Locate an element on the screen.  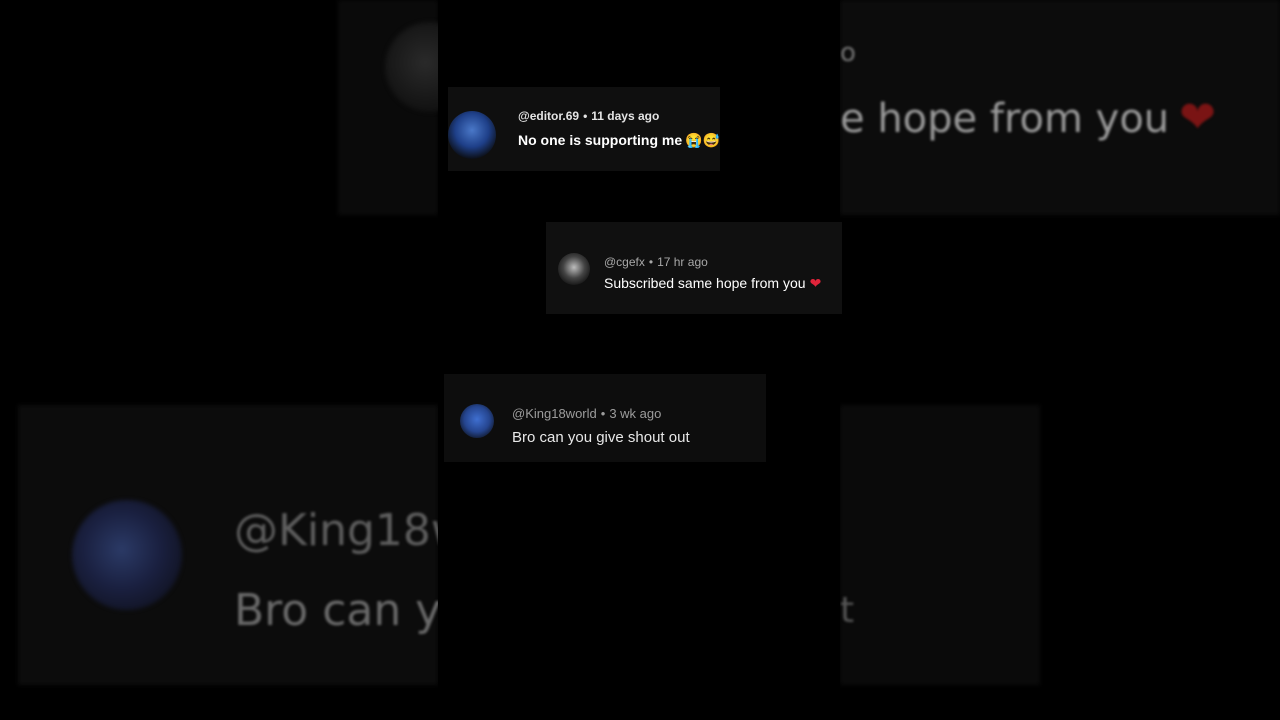
comment-handle: @King18world is located at coordinates (554, 413).